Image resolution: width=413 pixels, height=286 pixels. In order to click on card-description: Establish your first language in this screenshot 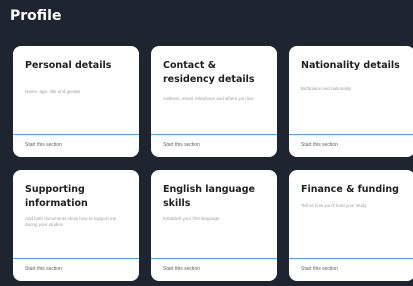, I will do `click(191, 218)`.